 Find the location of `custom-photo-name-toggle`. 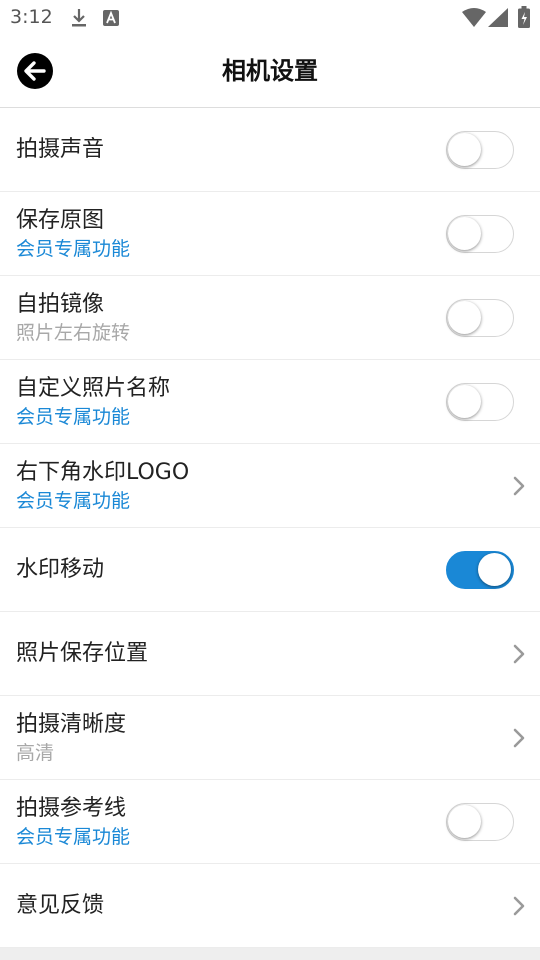

custom-photo-name-toggle is located at coordinates (480, 402).